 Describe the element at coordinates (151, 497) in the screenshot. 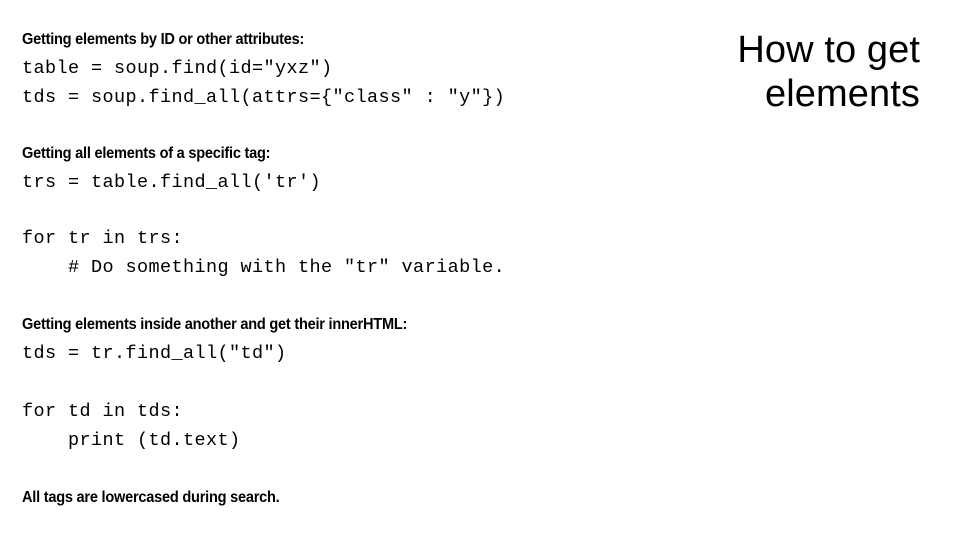

I see `footnote-text: All tags are lowercased during search.` at that location.